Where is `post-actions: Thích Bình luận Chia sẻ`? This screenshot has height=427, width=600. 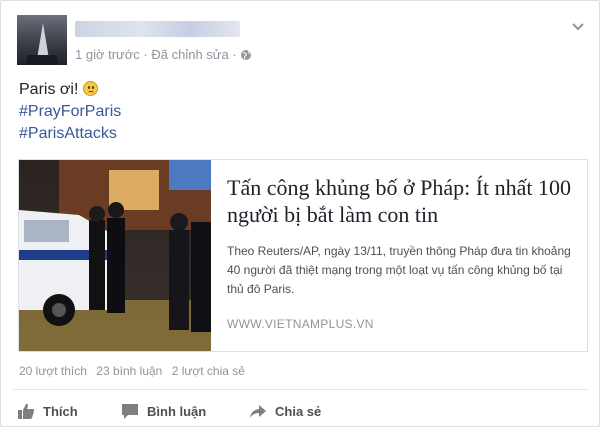 post-actions: Thích Bình luận Chia sẻ is located at coordinates (302, 411).